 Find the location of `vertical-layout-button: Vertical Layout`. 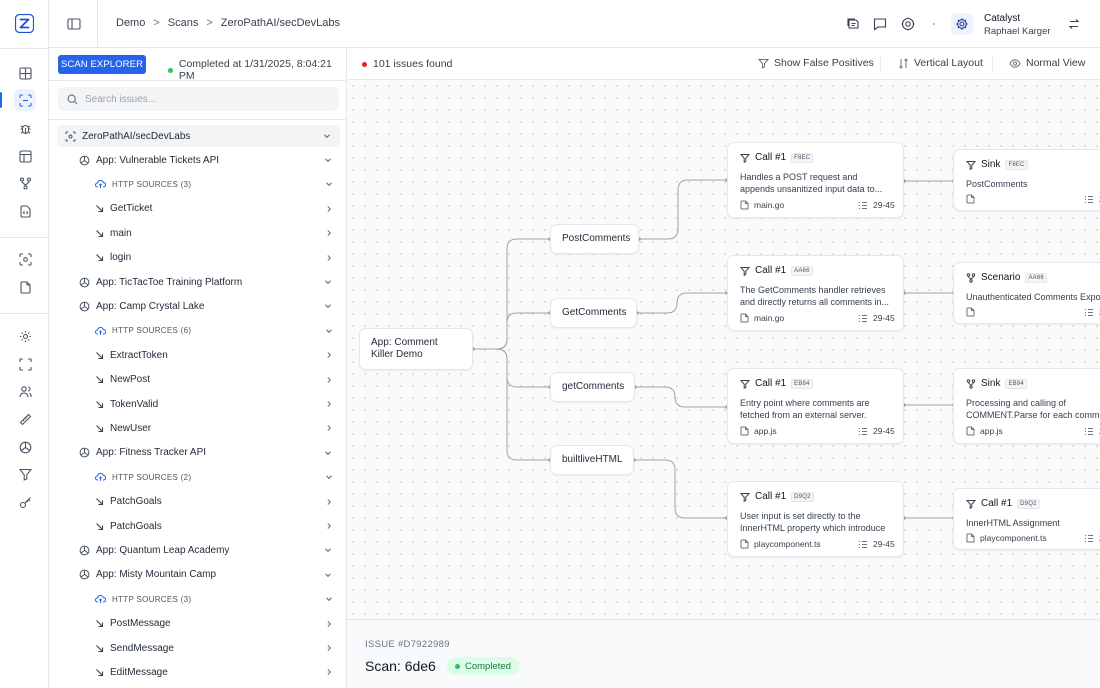

vertical-layout-button: Vertical Layout is located at coordinates (940, 63).